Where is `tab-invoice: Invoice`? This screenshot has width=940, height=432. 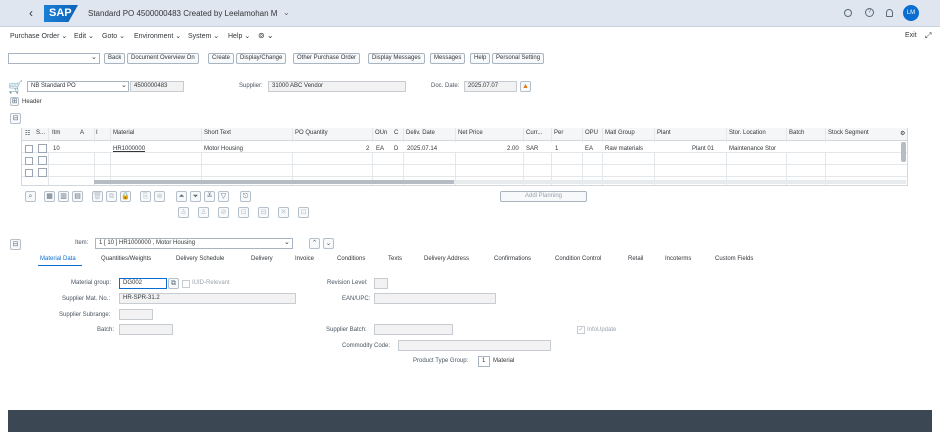 tab-invoice: Invoice is located at coordinates (304, 259).